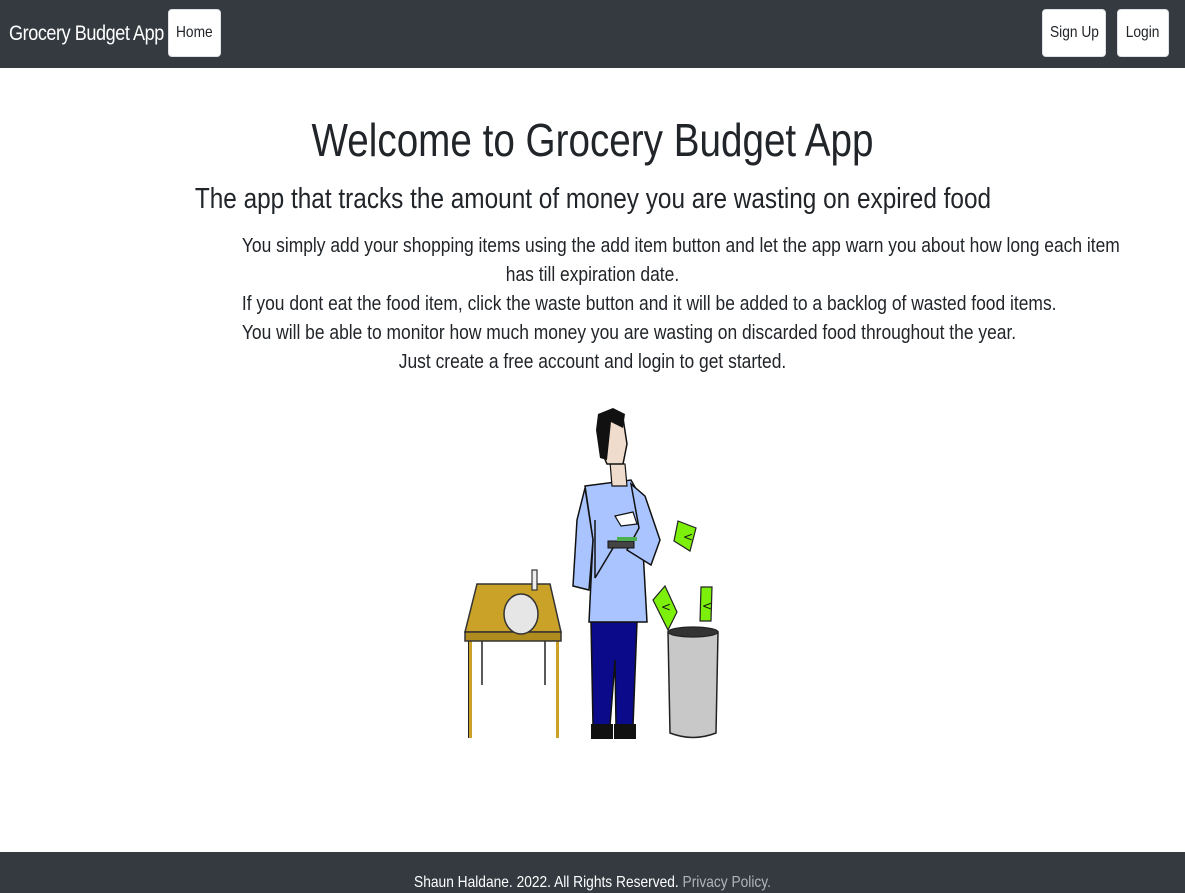 This screenshot has width=1185, height=893. I want to click on wasting-money-illustration: < < <, so click(591, 573).